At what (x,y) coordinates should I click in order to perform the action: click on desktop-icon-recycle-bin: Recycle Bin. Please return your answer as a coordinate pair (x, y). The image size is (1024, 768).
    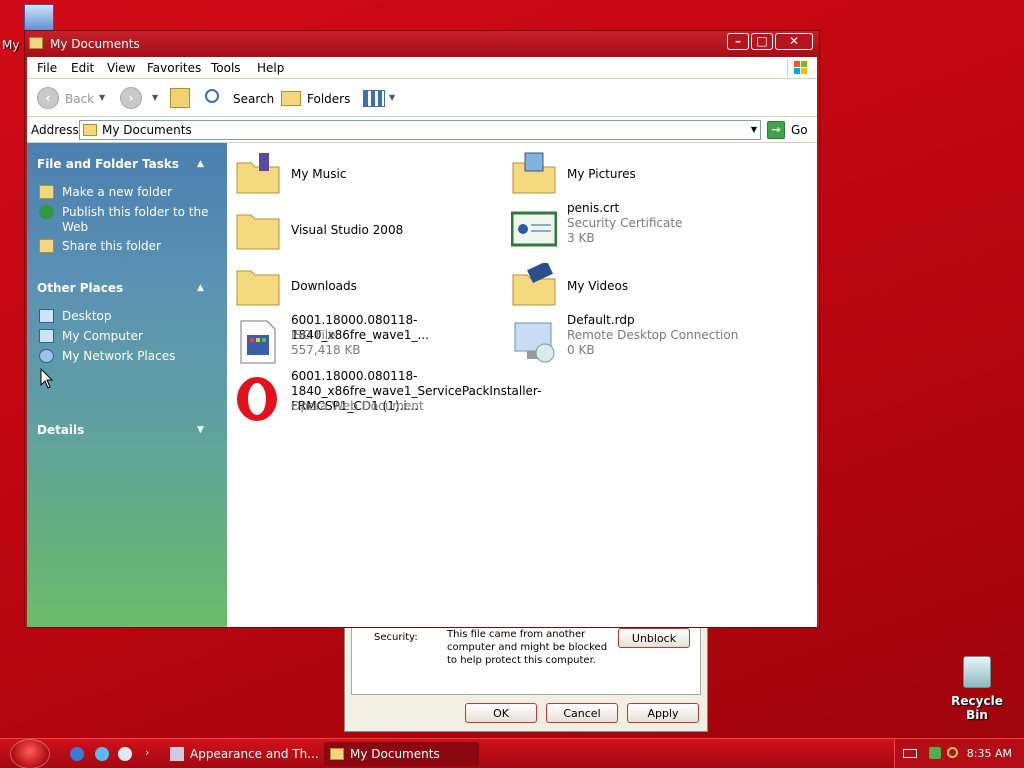
    Looking at the image, I should click on (977, 689).